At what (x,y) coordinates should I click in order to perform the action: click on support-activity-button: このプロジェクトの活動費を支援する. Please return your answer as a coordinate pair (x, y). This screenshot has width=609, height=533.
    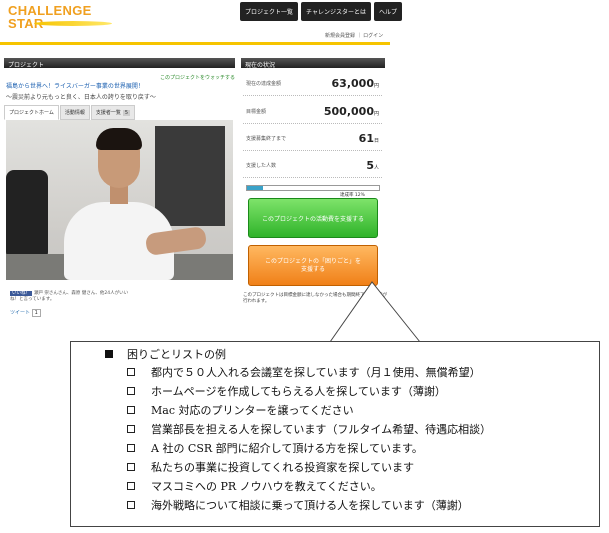
    Looking at the image, I should click on (313, 218).